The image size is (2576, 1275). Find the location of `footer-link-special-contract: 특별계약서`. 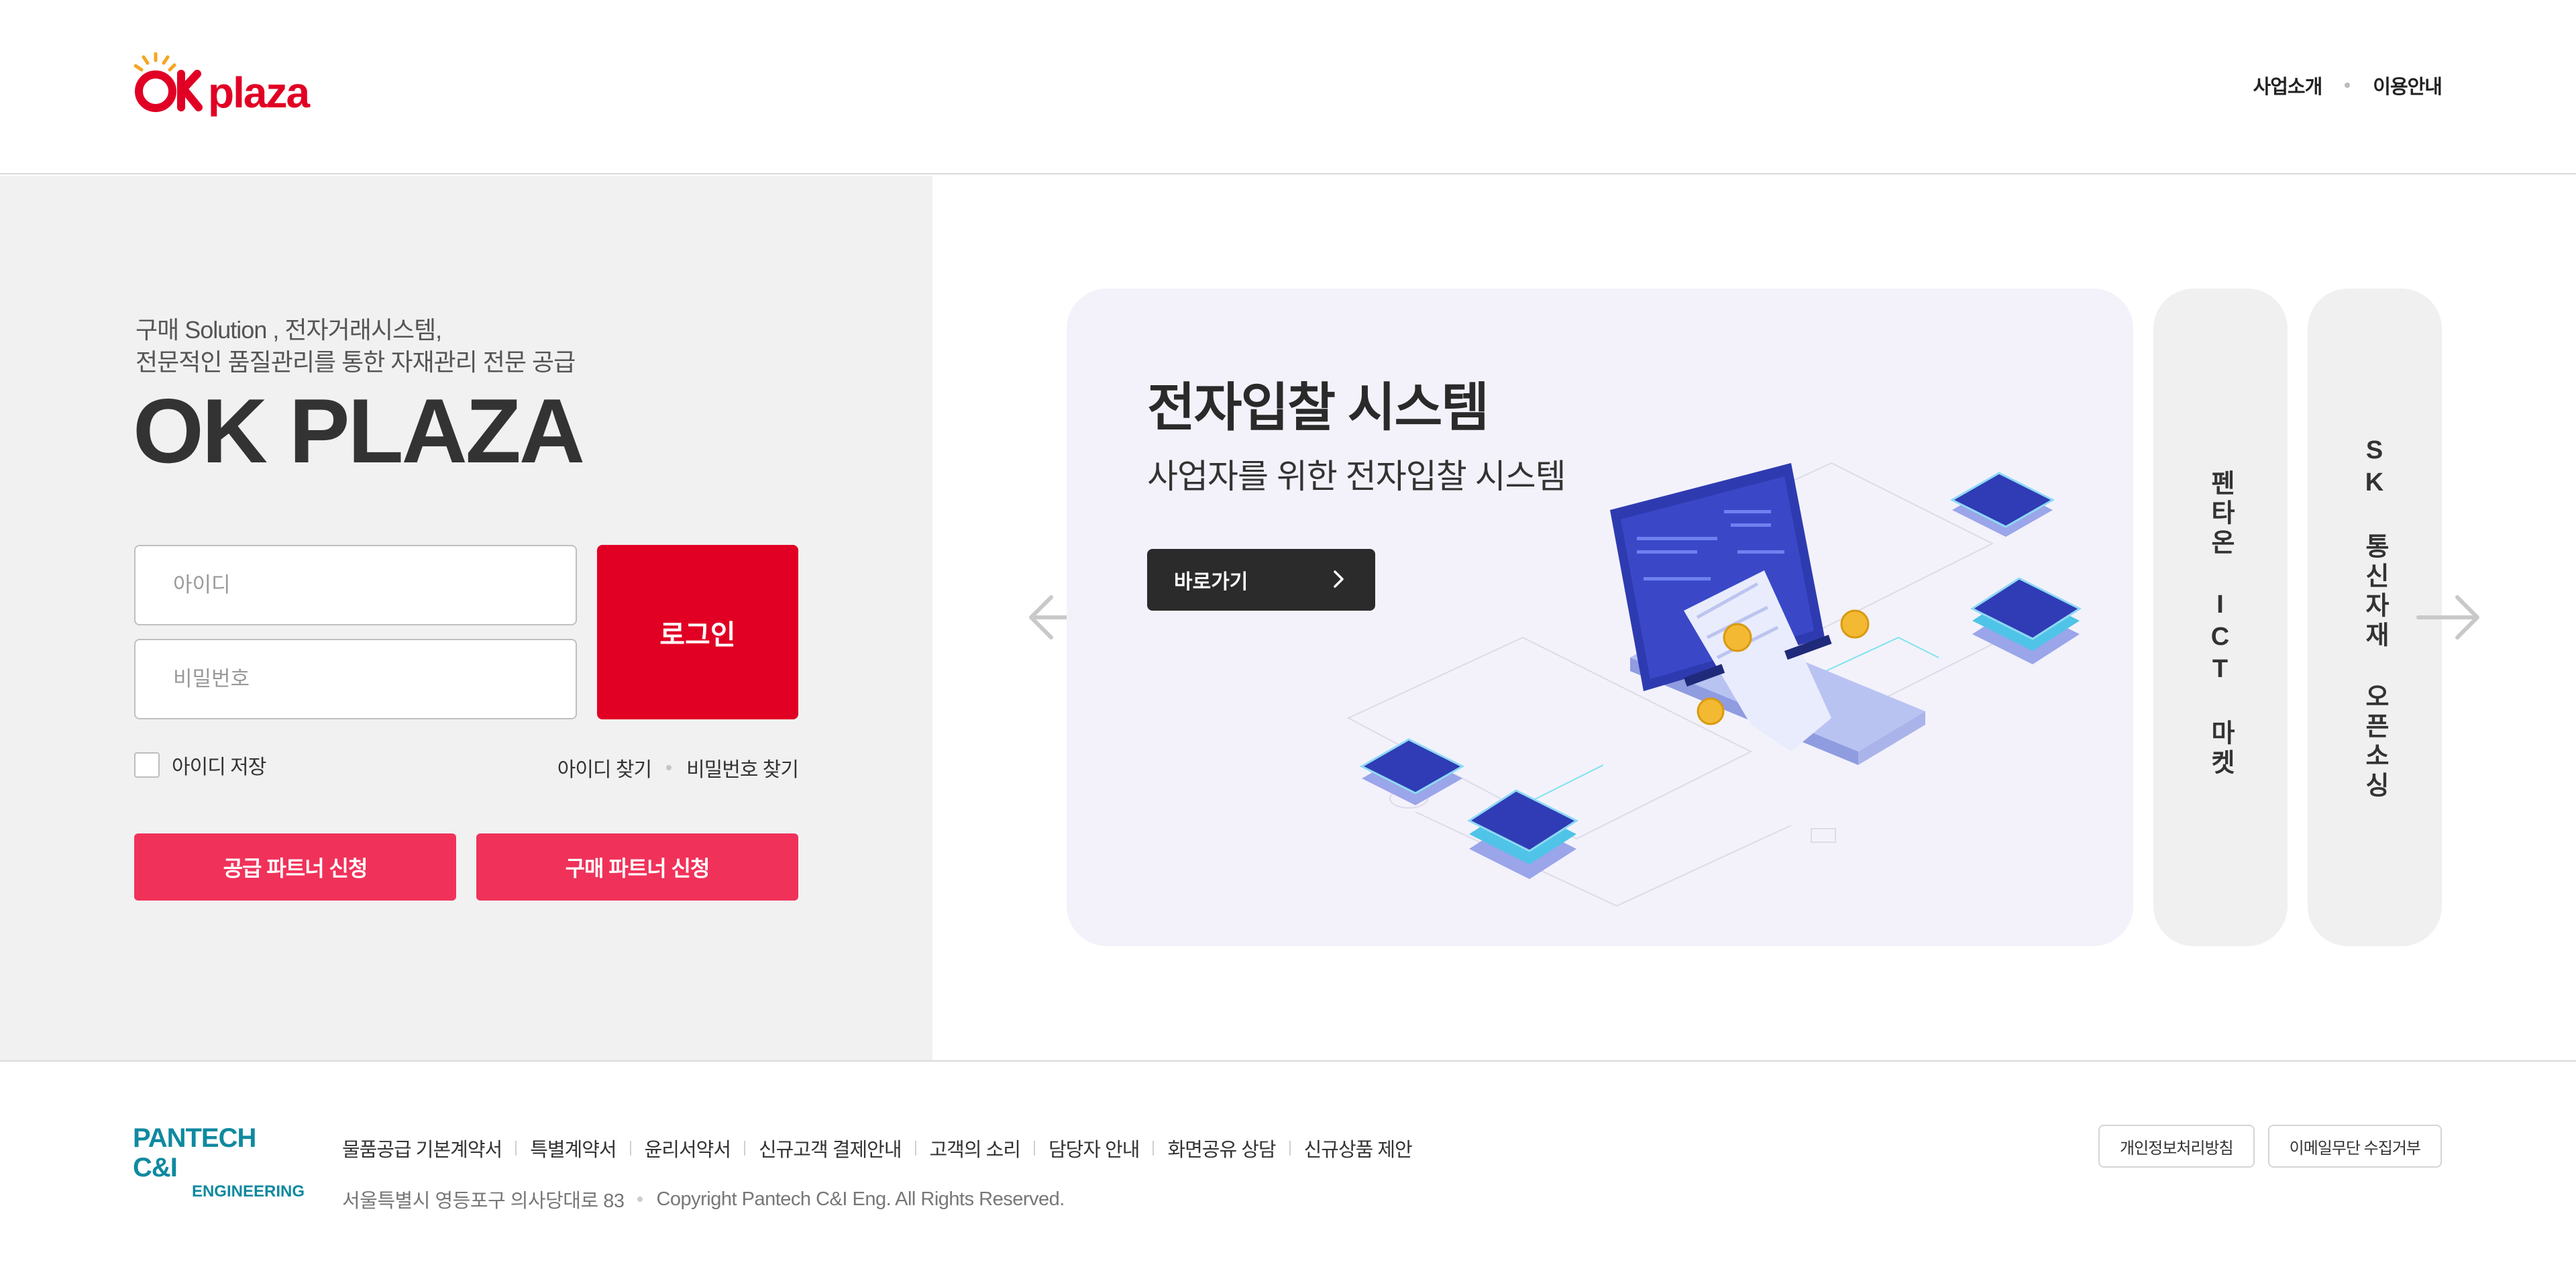

footer-link-special-contract: 특별계약서 is located at coordinates (573, 1148).